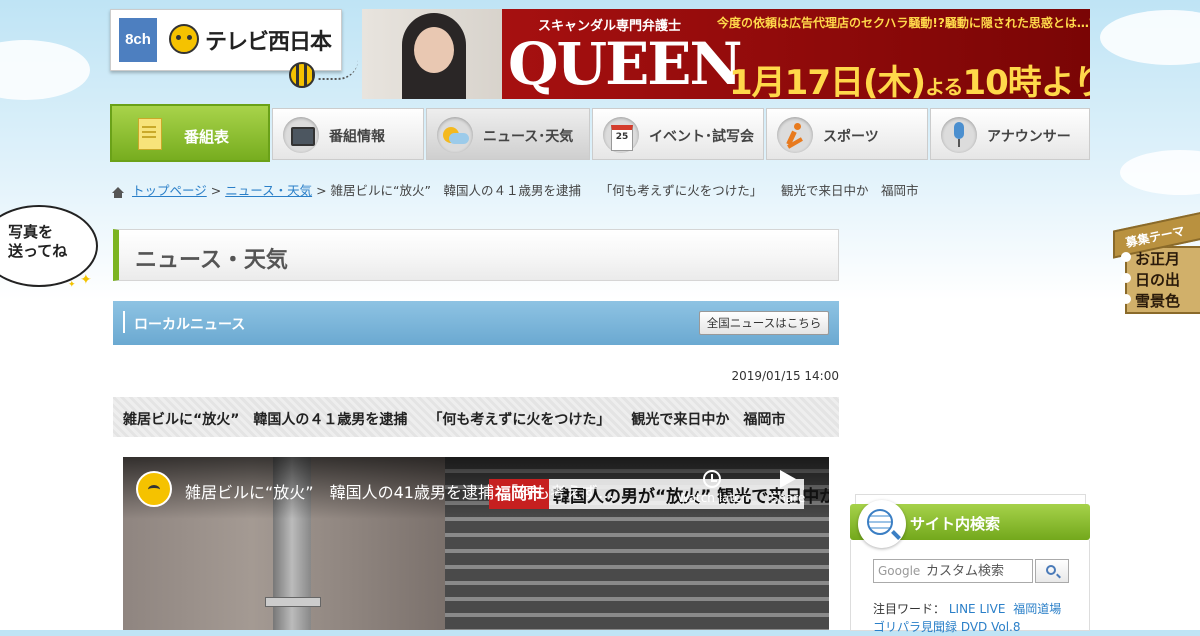  What do you see at coordinates (1158, 259) in the screenshot?
I see `theme-item-label: お正月` at bounding box center [1158, 259].